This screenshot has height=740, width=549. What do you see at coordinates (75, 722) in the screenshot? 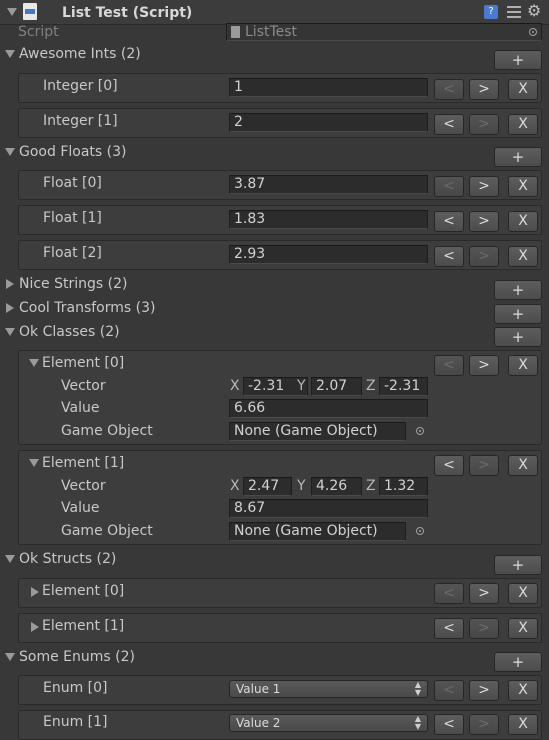
I see `enum-label-1: Enum [1]` at bounding box center [75, 722].